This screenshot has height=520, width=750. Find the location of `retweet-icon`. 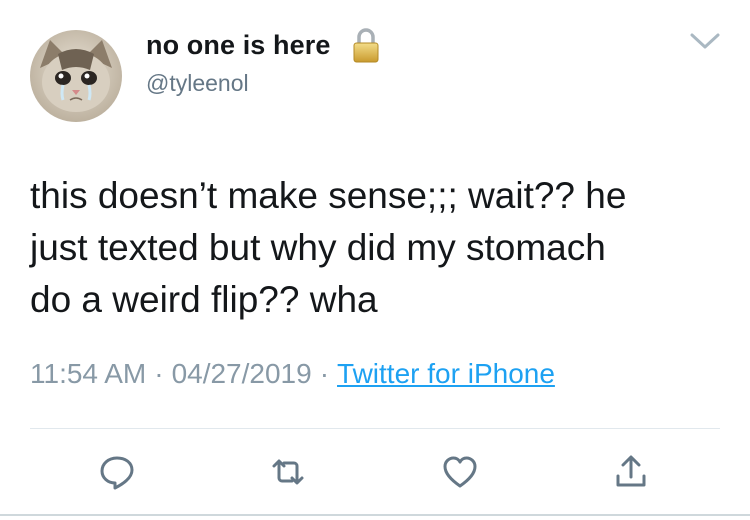

retweet-icon is located at coordinates (288, 472).